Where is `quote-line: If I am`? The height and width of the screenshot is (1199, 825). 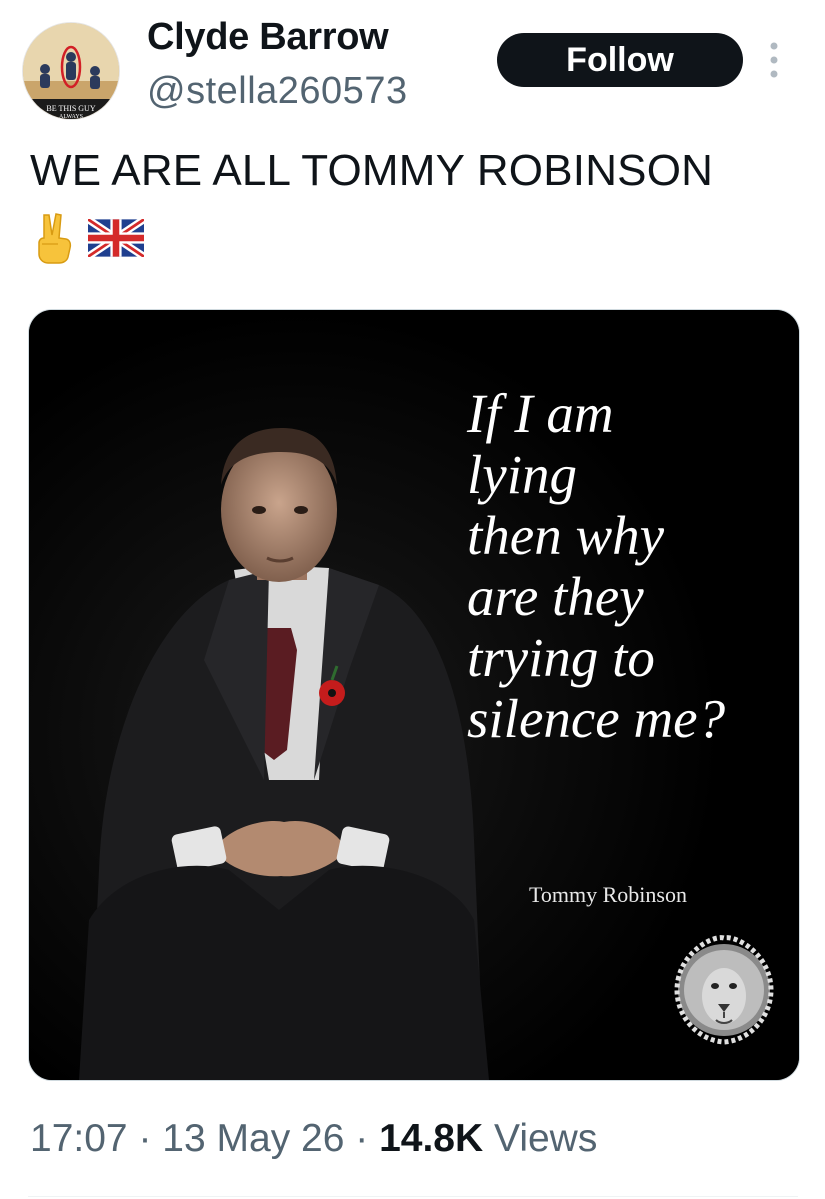
quote-line: If I am is located at coordinates (540, 413).